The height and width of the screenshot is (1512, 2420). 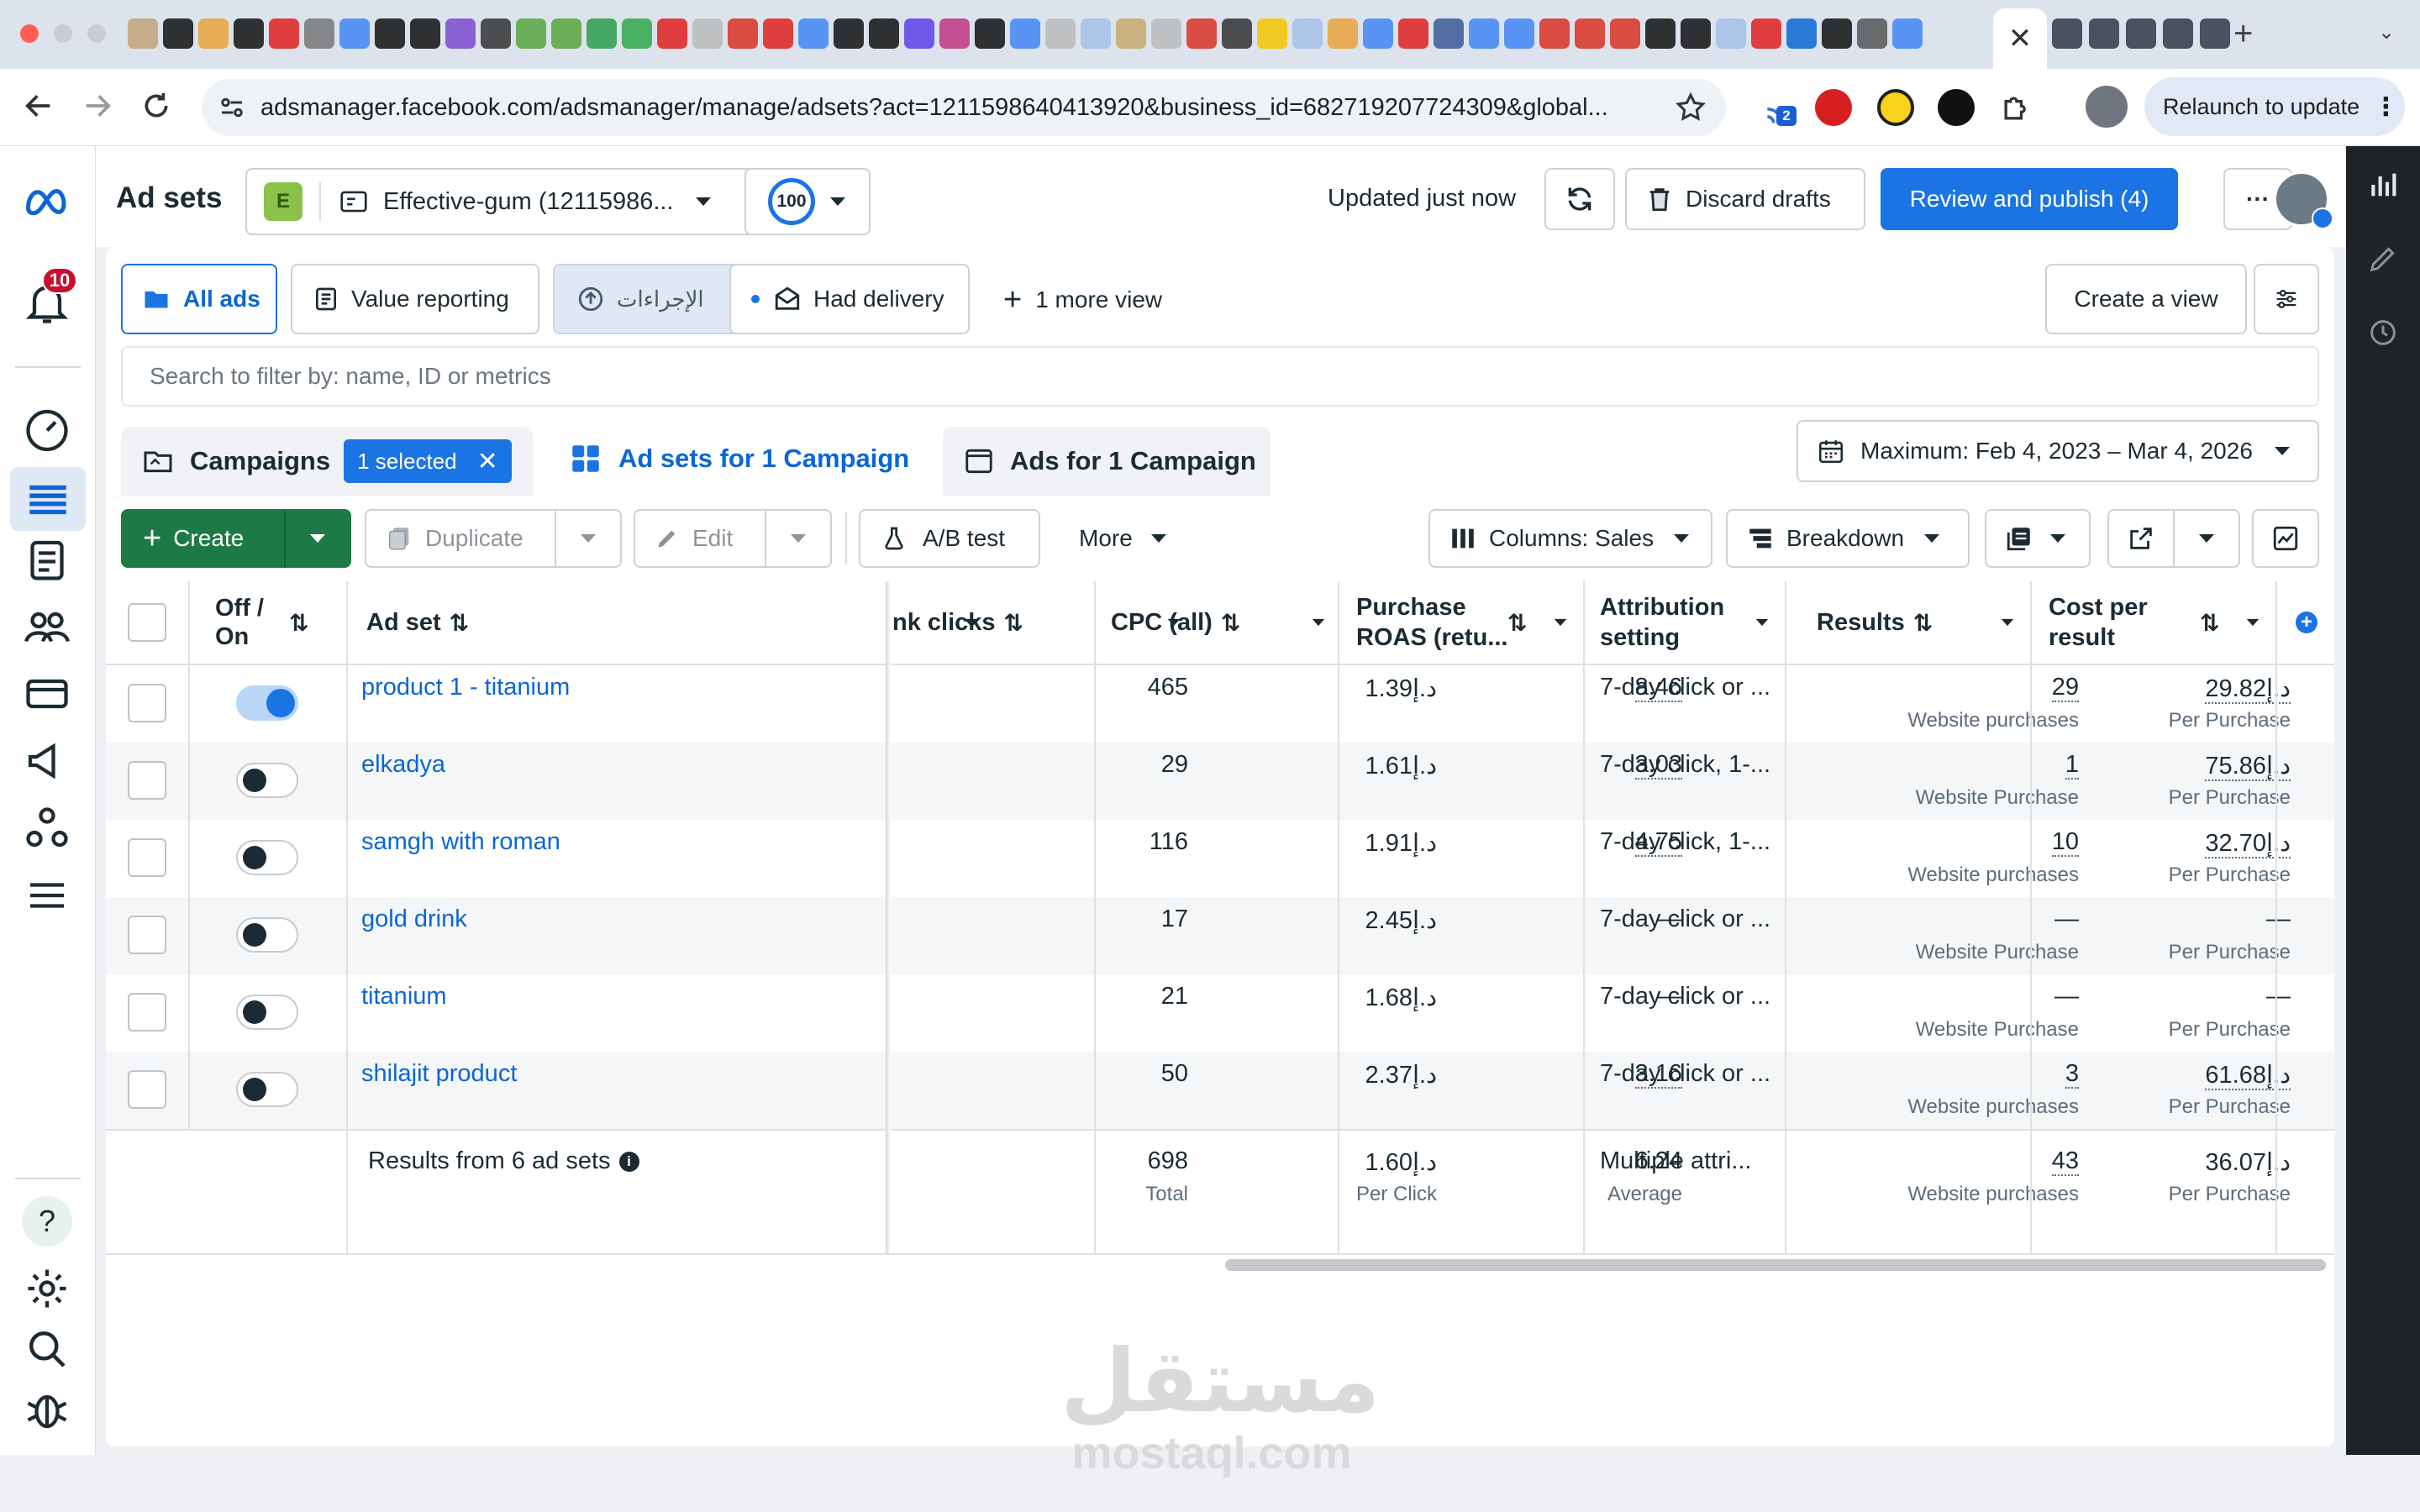 What do you see at coordinates (2243, 34) in the screenshot?
I see `new-tab-button: +` at bounding box center [2243, 34].